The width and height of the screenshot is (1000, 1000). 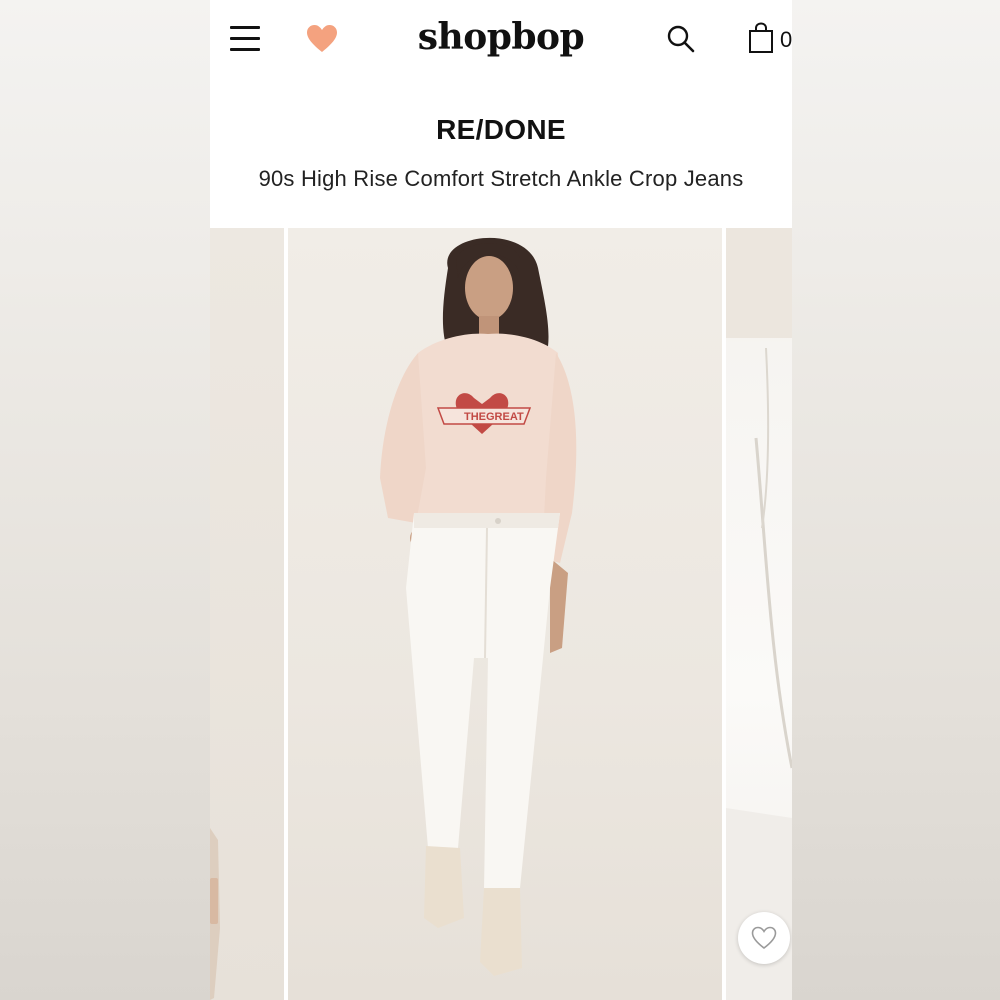 I want to click on top-nav-bar: shopbop 0, so click(x=501, y=40).